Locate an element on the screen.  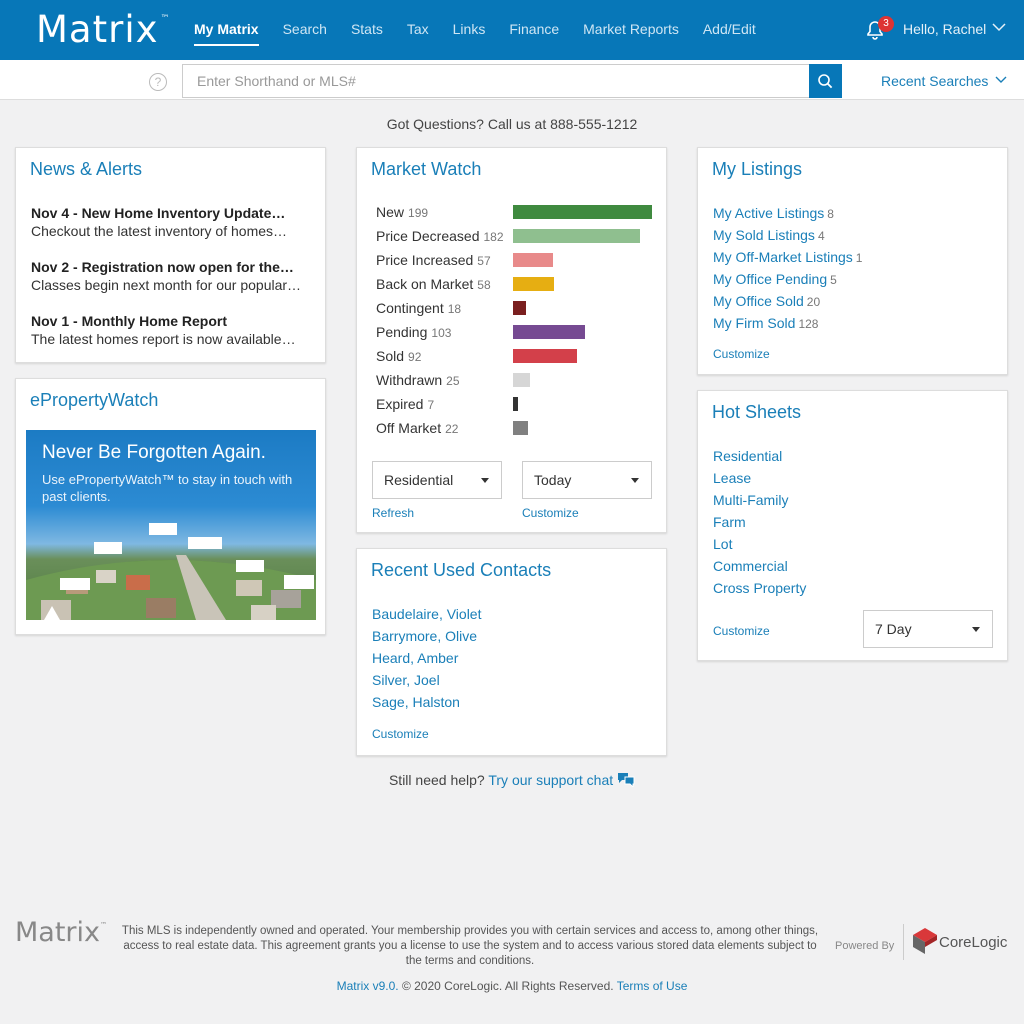
listing-label: My Office Sold is located at coordinates (758, 301).